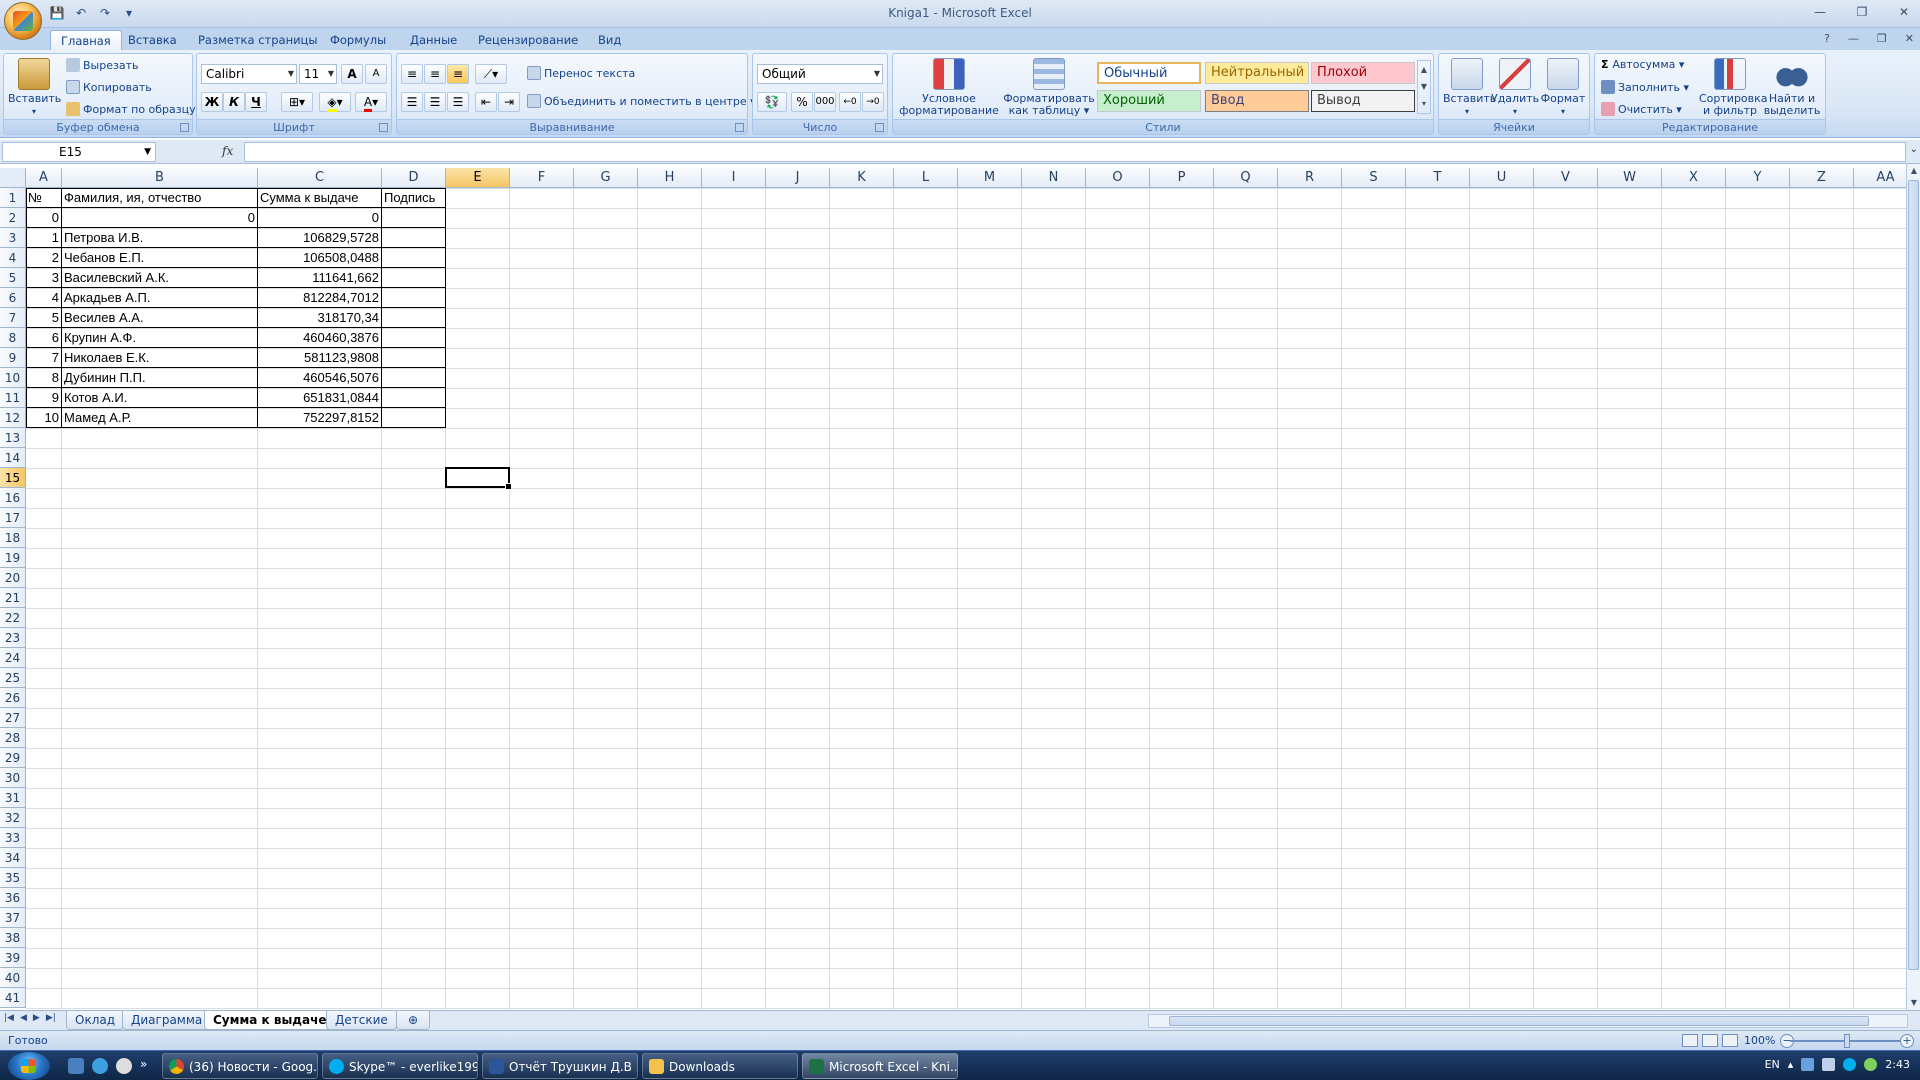  Describe the element at coordinates (143, 1064) in the screenshot. I see `more-quick-launch-icon: »` at that location.